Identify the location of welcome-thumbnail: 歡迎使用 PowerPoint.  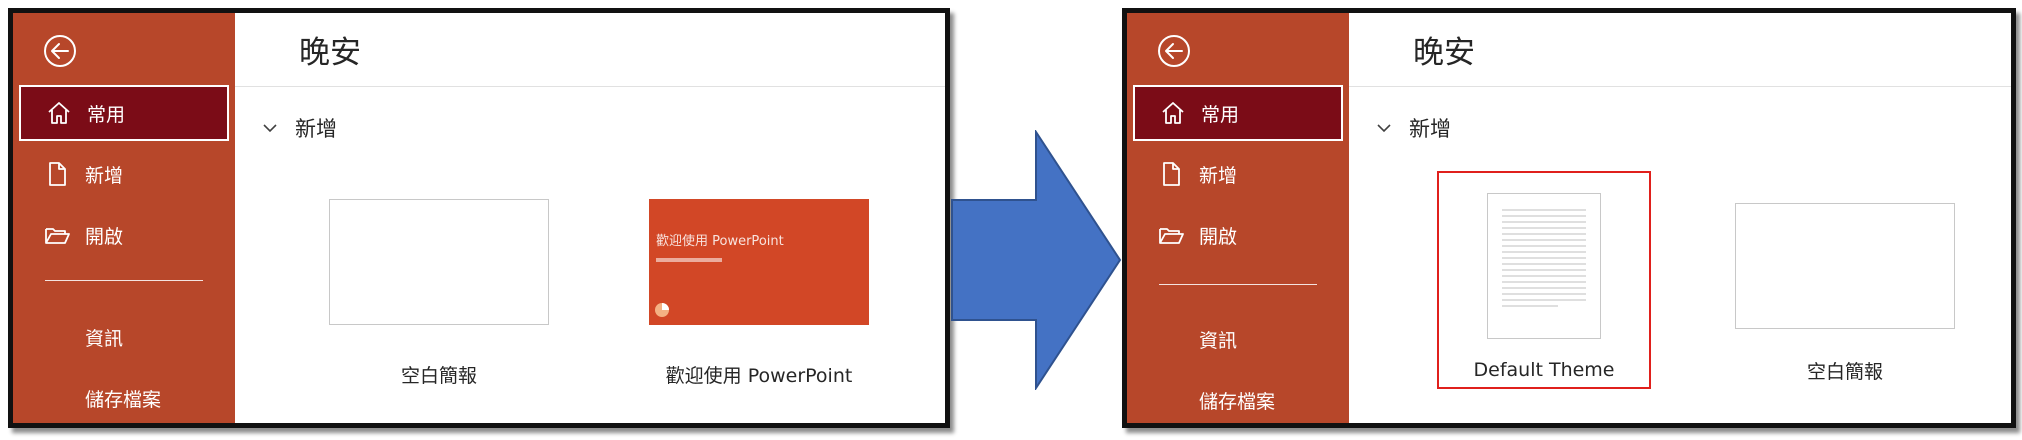
(759, 262).